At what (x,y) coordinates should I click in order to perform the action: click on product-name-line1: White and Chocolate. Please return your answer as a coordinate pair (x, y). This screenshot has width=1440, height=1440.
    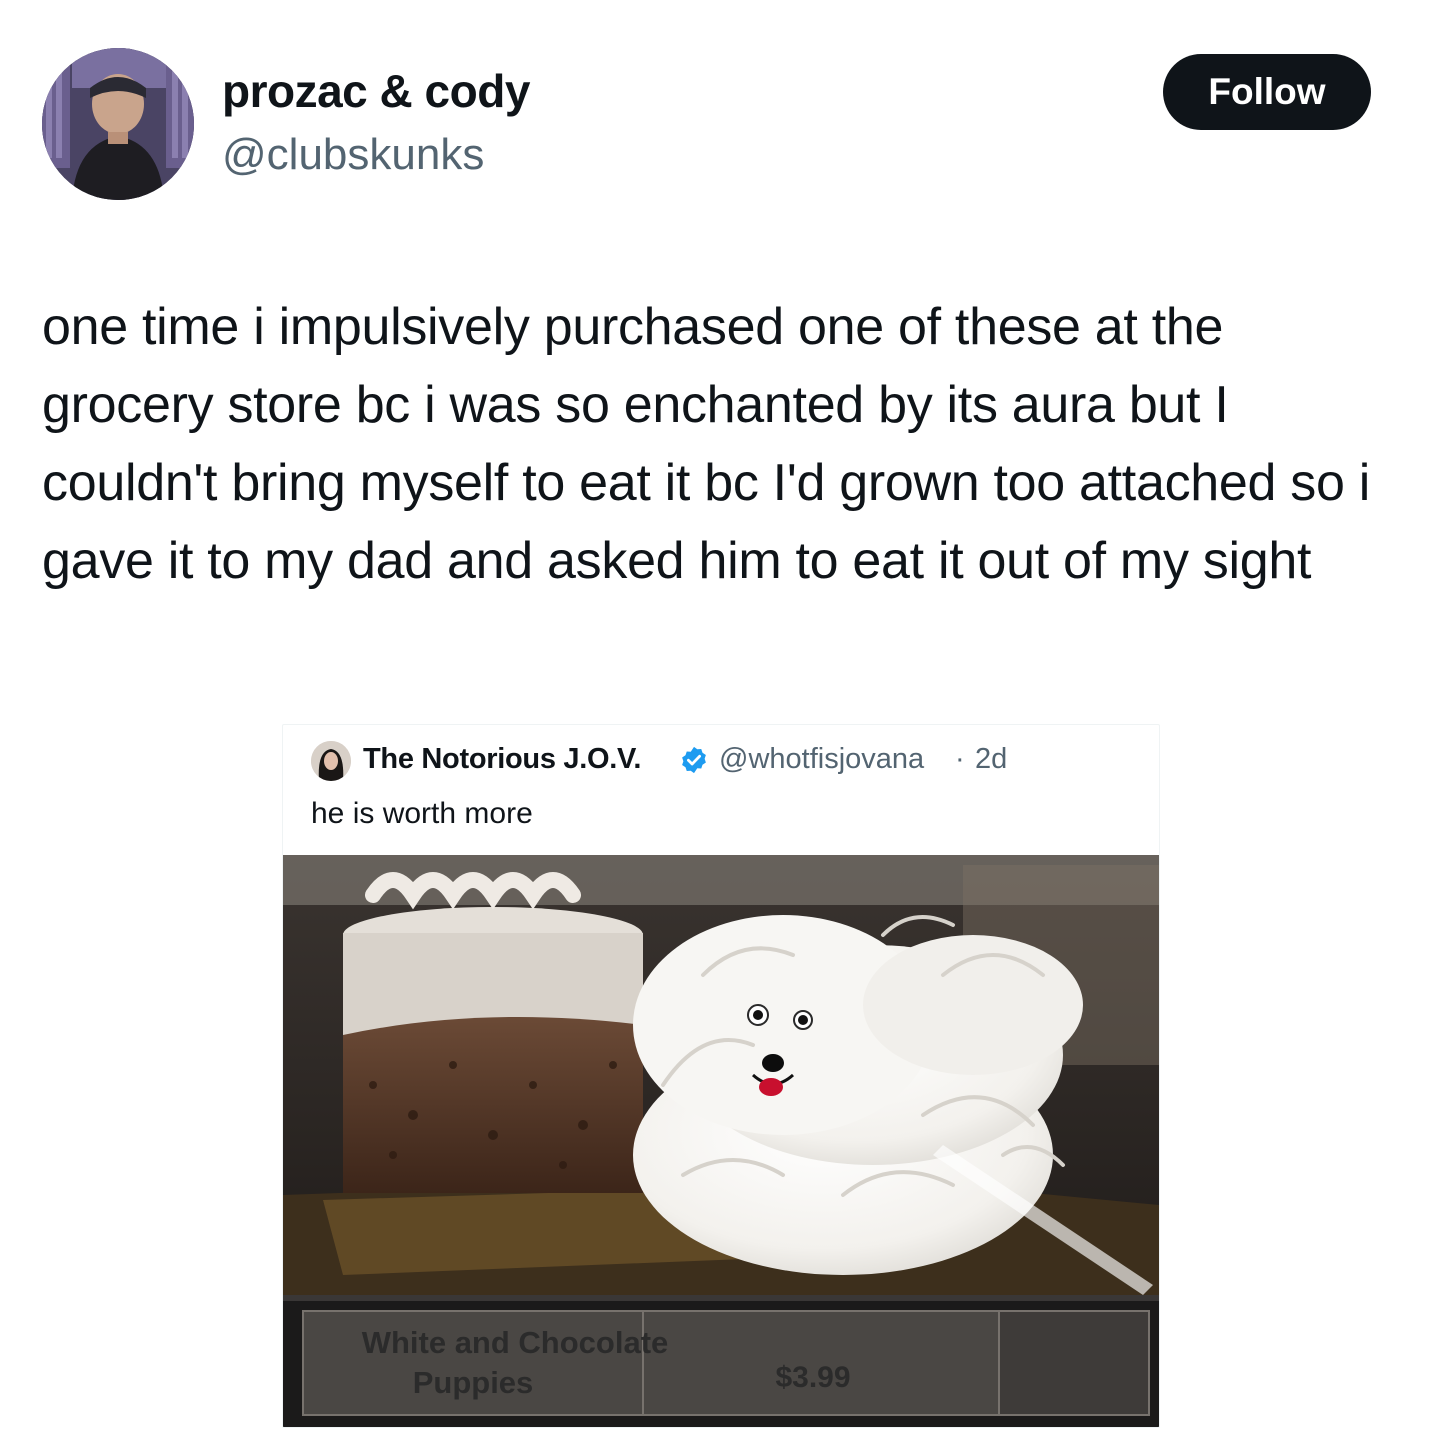
    Looking at the image, I should click on (515, 1342).